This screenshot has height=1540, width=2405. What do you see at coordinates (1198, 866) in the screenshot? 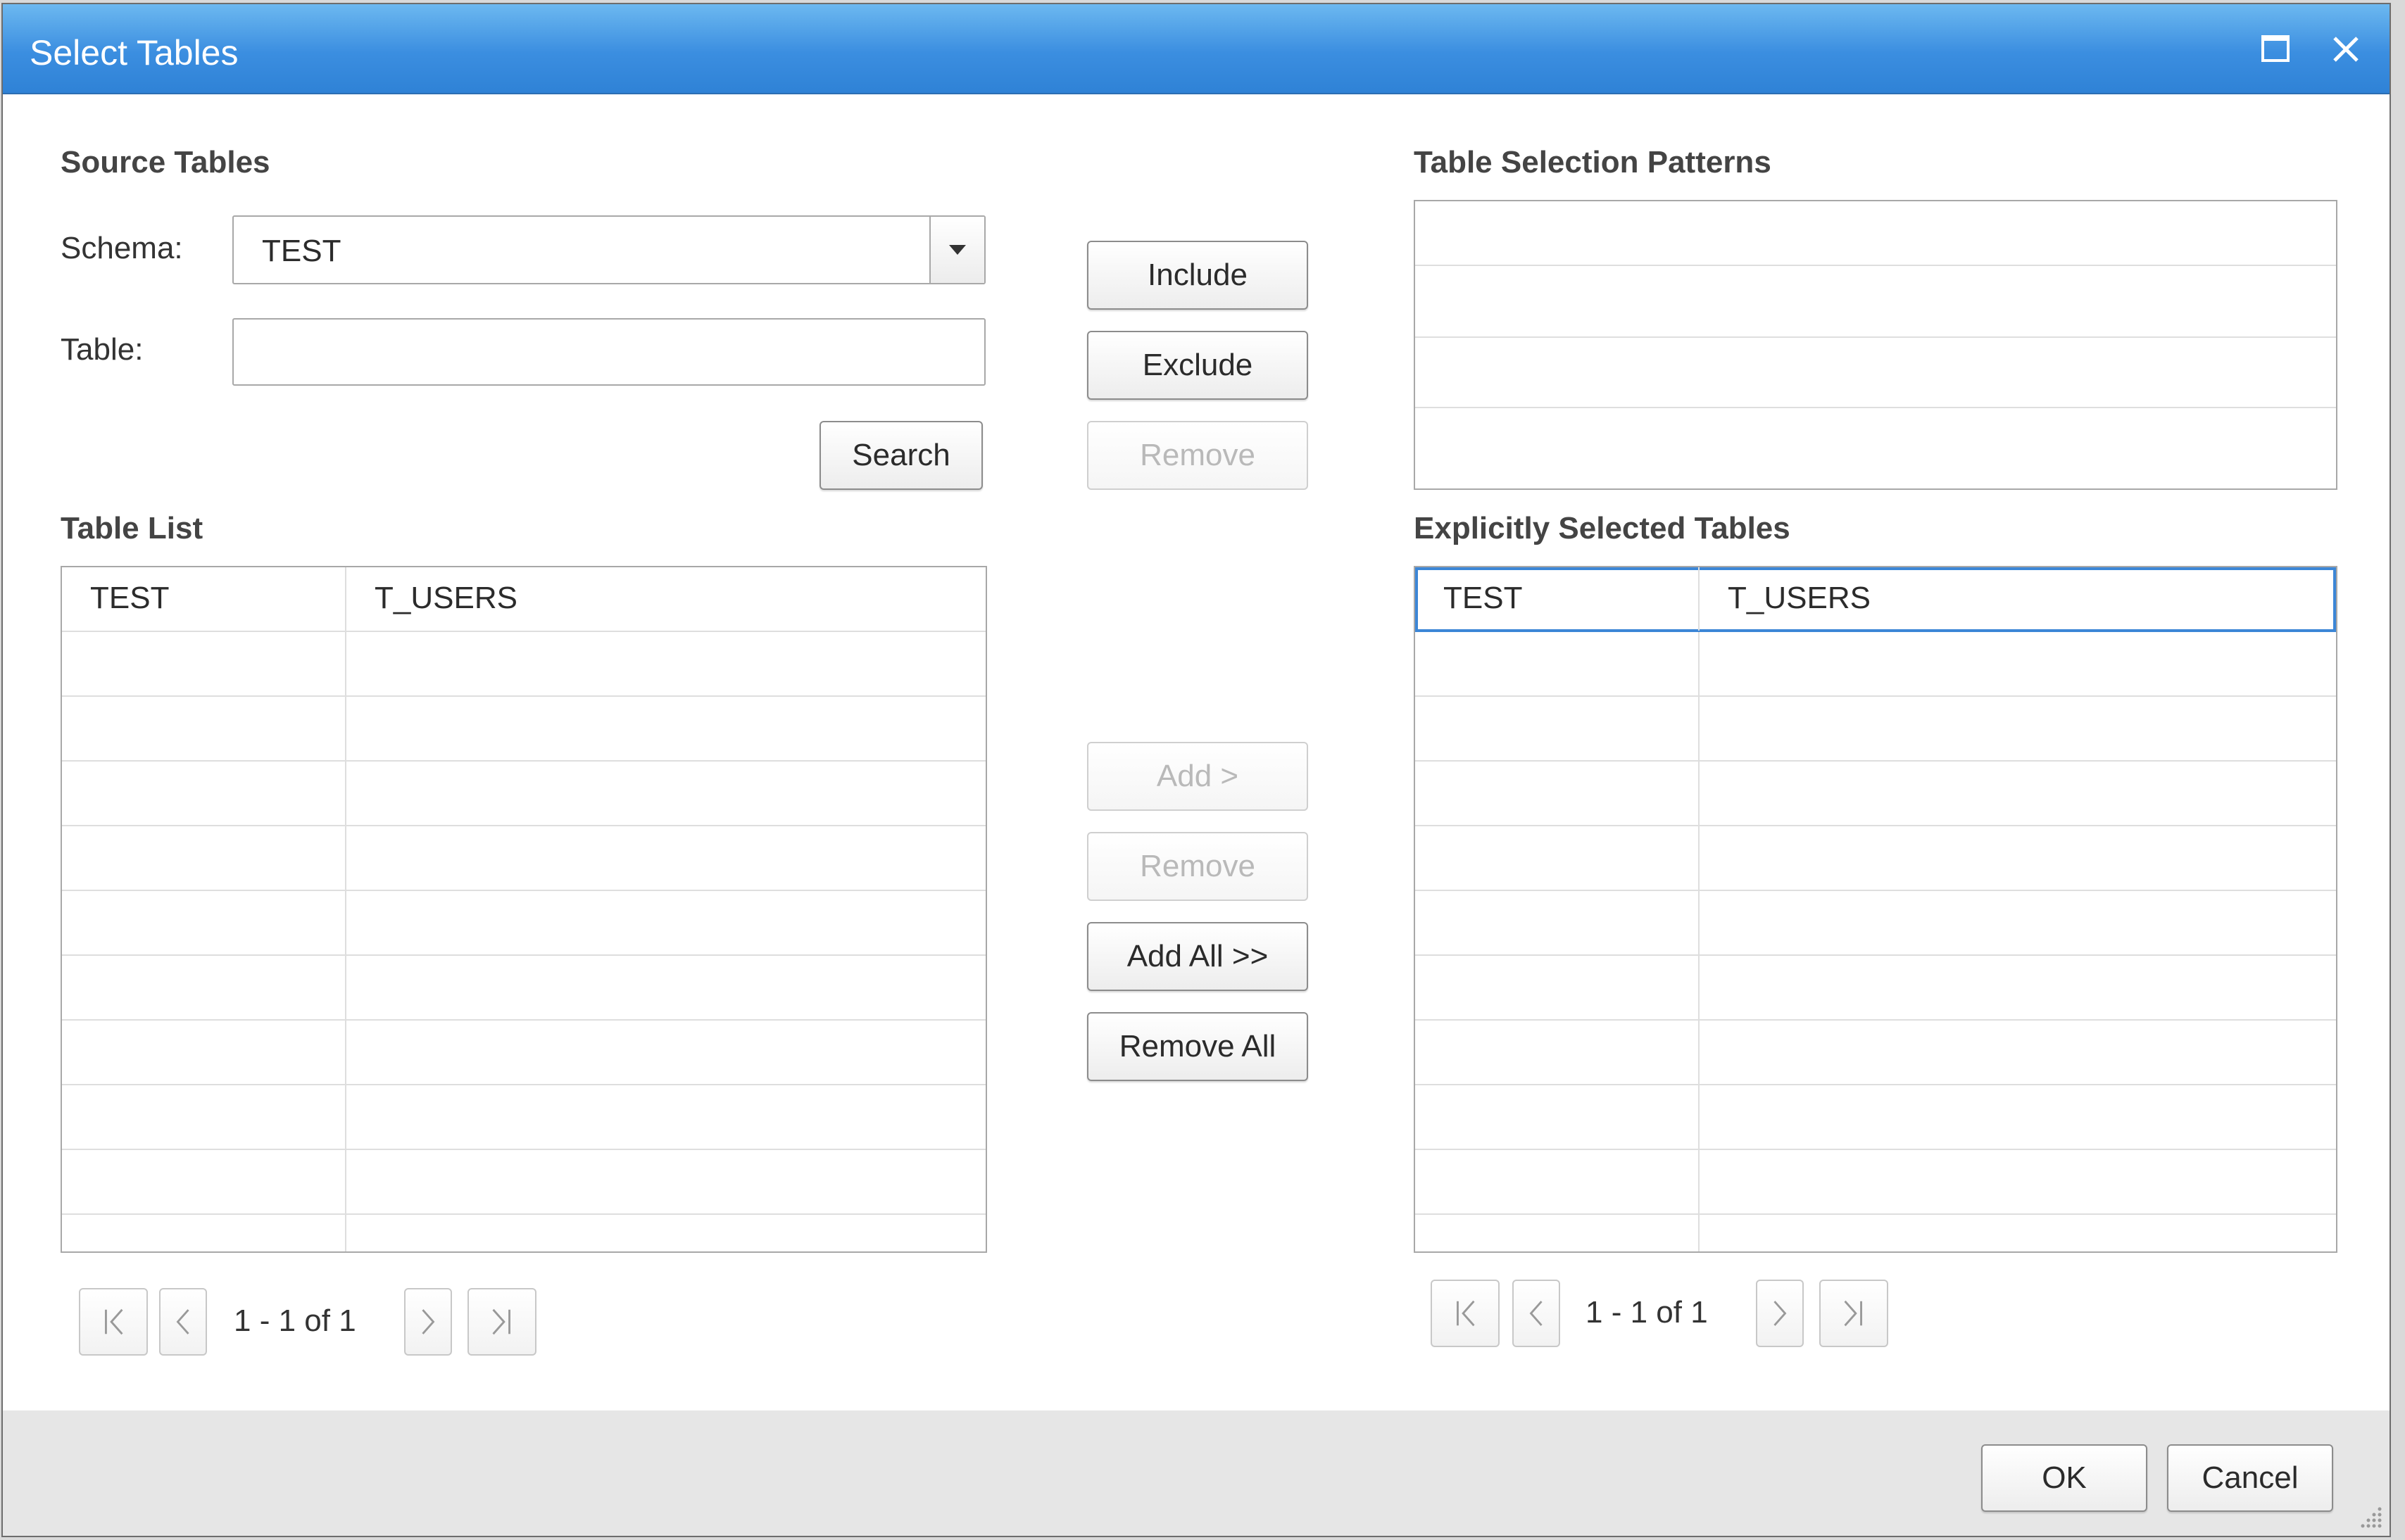
I see `remove-selected-button: Remove` at bounding box center [1198, 866].